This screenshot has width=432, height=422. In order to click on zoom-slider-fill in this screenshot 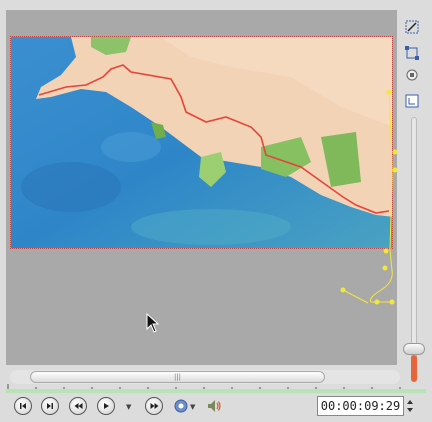, I will do `click(414, 368)`.